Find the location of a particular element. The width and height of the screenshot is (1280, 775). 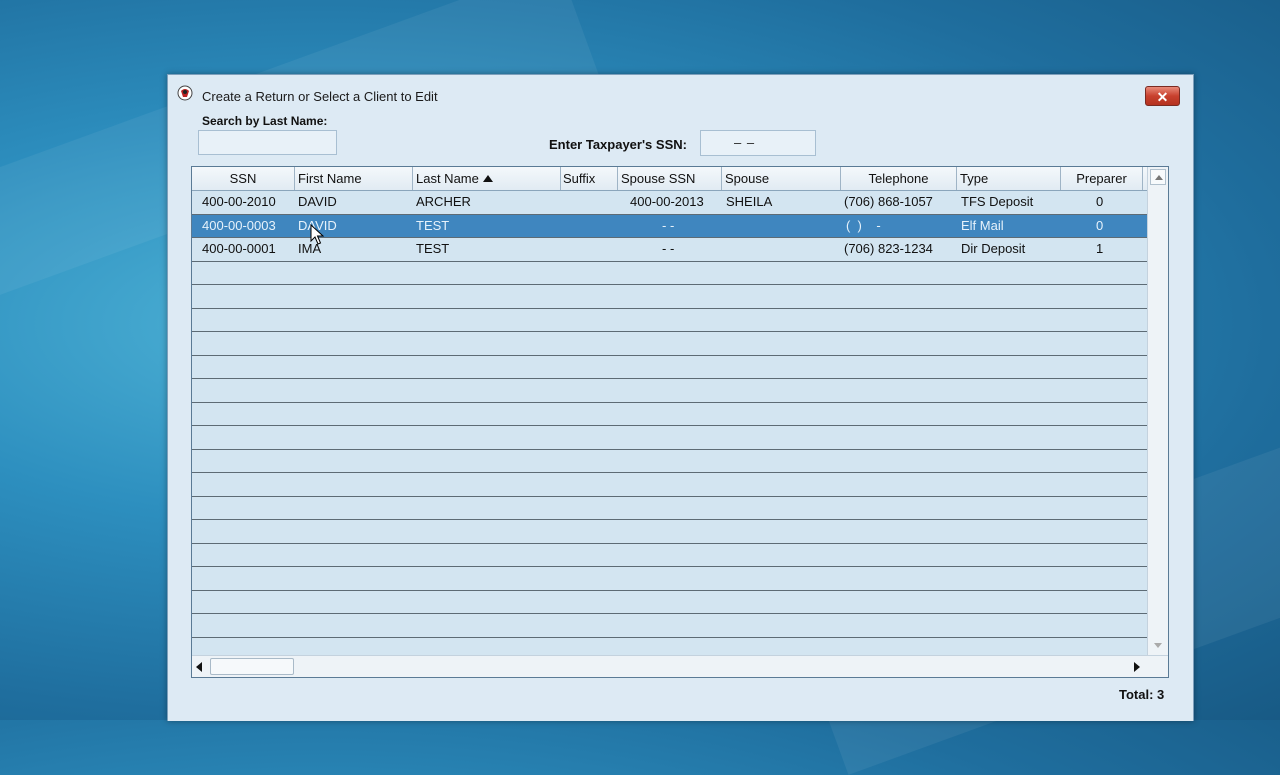

taxpayer-ssn-input: – – is located at coordinates (758, 143).